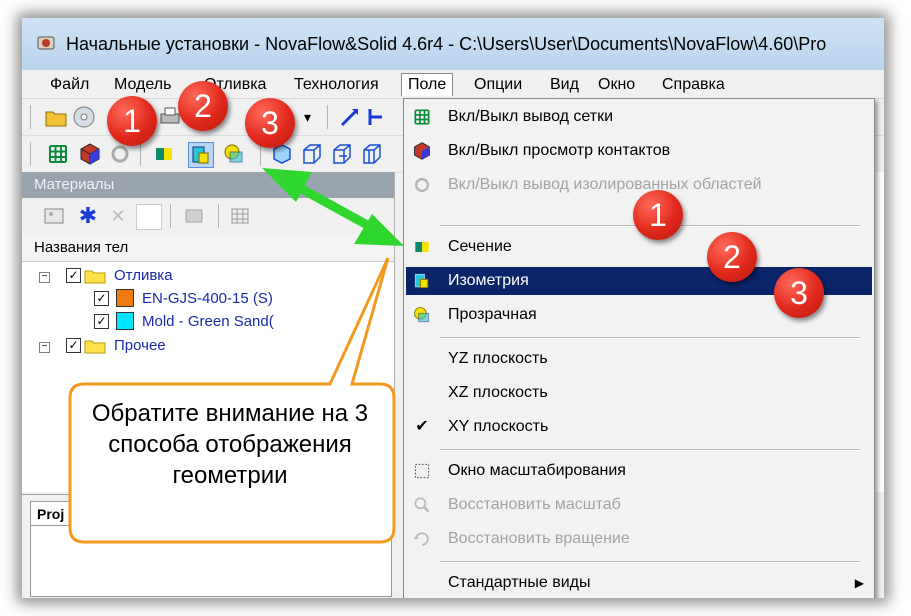 This screenshot has width=911, height=616. What do you see at coordinates (564, 85) in the screenshot?
I see `menu-view: Вид` at bounding box center [564, 85].